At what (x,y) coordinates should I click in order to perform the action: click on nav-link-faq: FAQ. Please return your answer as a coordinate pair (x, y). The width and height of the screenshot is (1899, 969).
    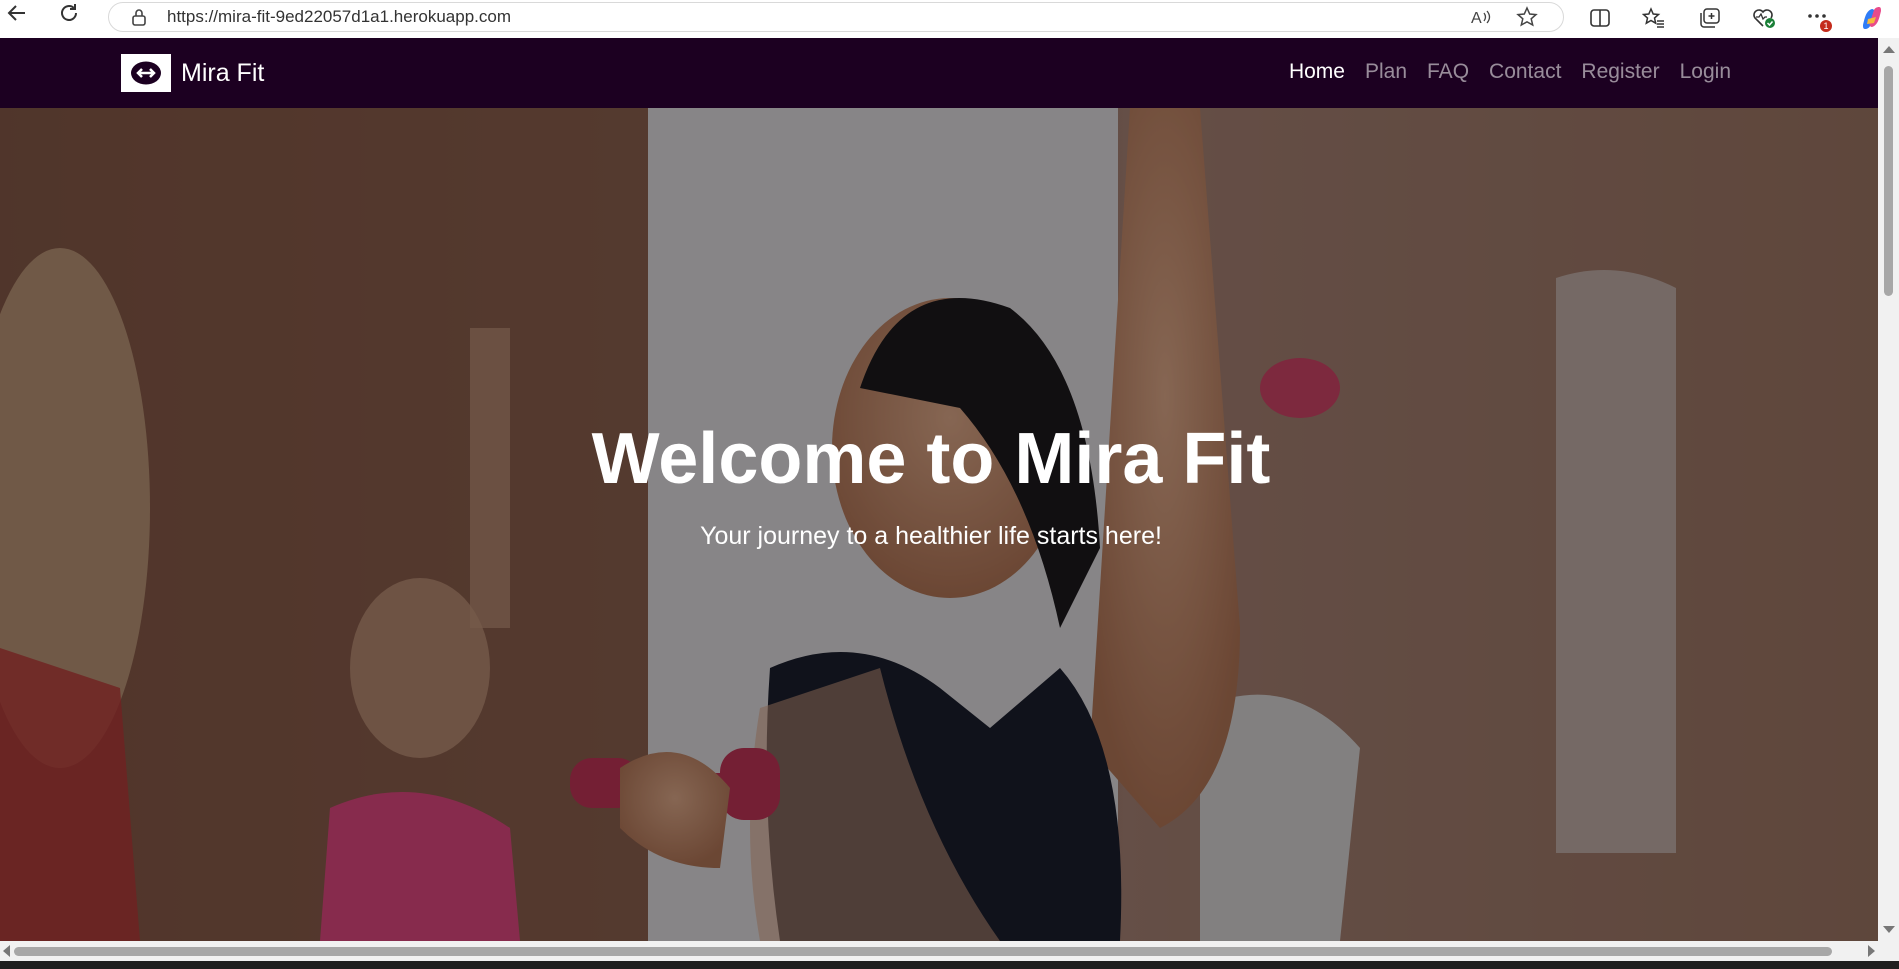
    Looking at the image, I should click on (1448, 72).